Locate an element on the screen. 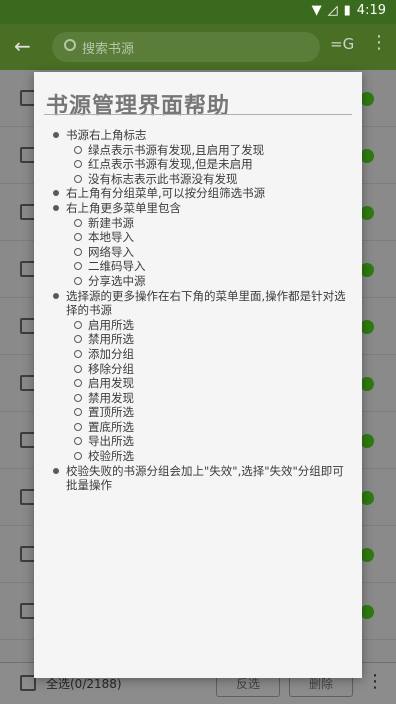 Image resolution: width=396 pixels, height=704 pixels. signal-off-icon: ◿ is located at coordinates (332, 10).